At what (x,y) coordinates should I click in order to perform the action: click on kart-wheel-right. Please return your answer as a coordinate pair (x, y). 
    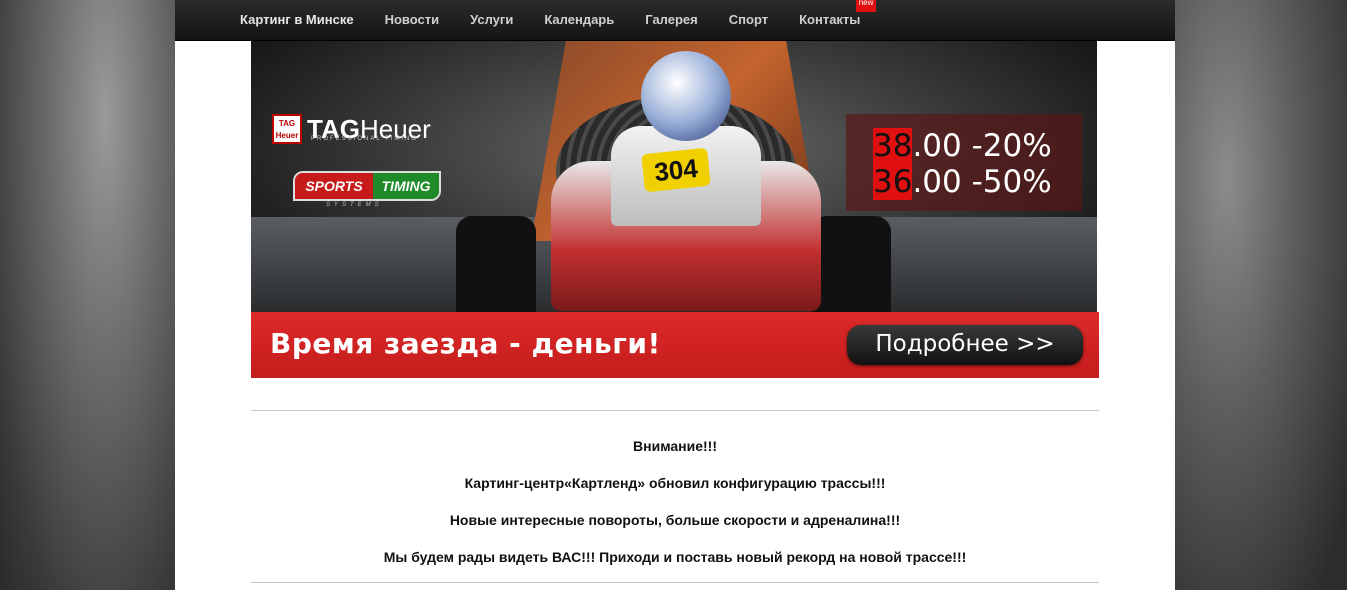
    Looking at the image, I should click on (851, 264).